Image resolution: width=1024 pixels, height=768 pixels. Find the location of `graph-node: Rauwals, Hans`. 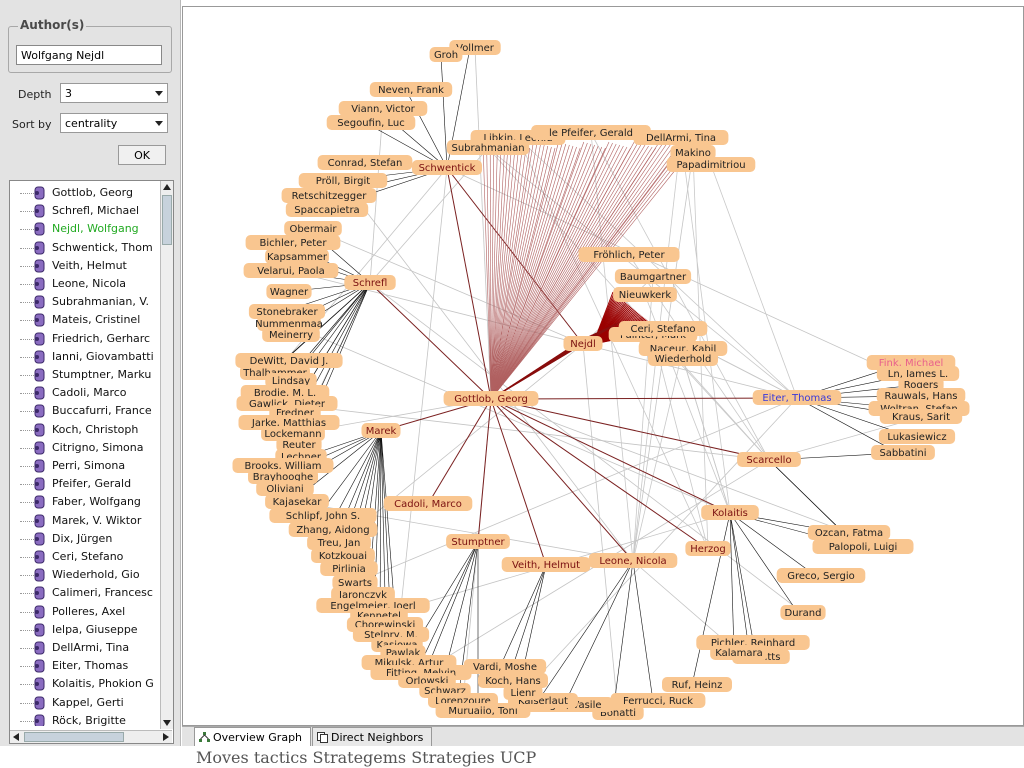

graph-node: Rauwals, Hans is located at coordinates (921, 395).